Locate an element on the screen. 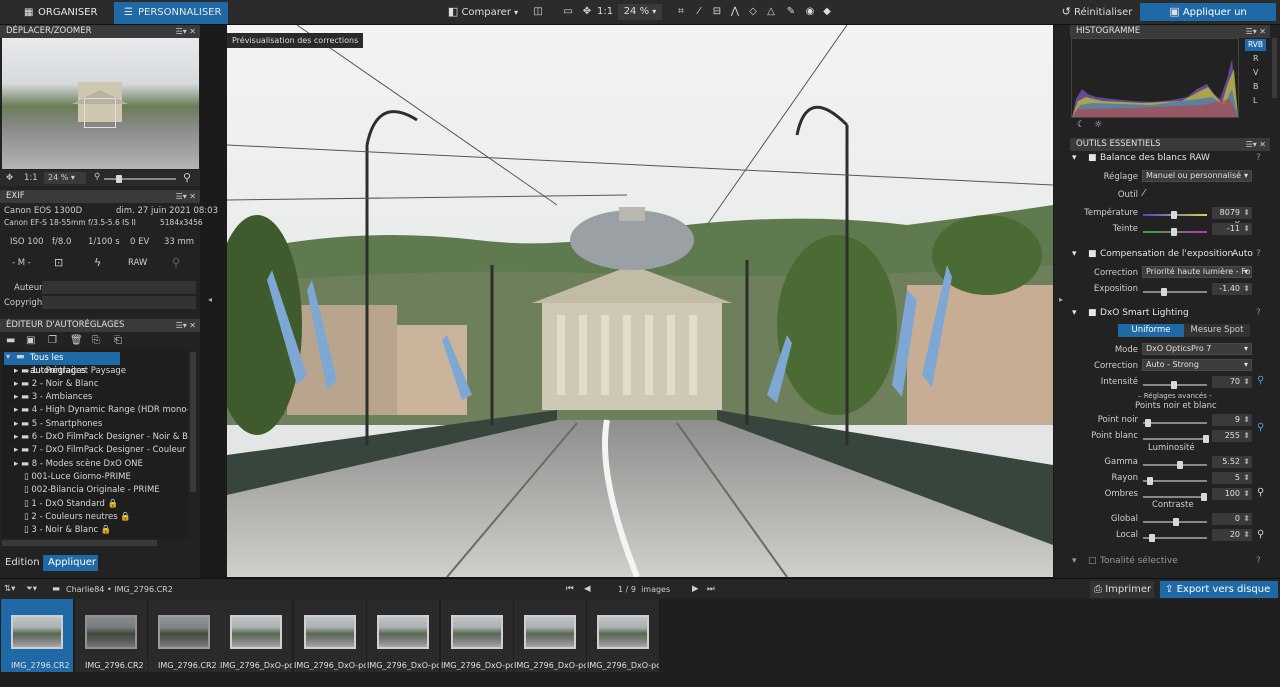 The image size is (1280, 687). zoom-in-icon: ⚲ is located at coordinates (187, 177).